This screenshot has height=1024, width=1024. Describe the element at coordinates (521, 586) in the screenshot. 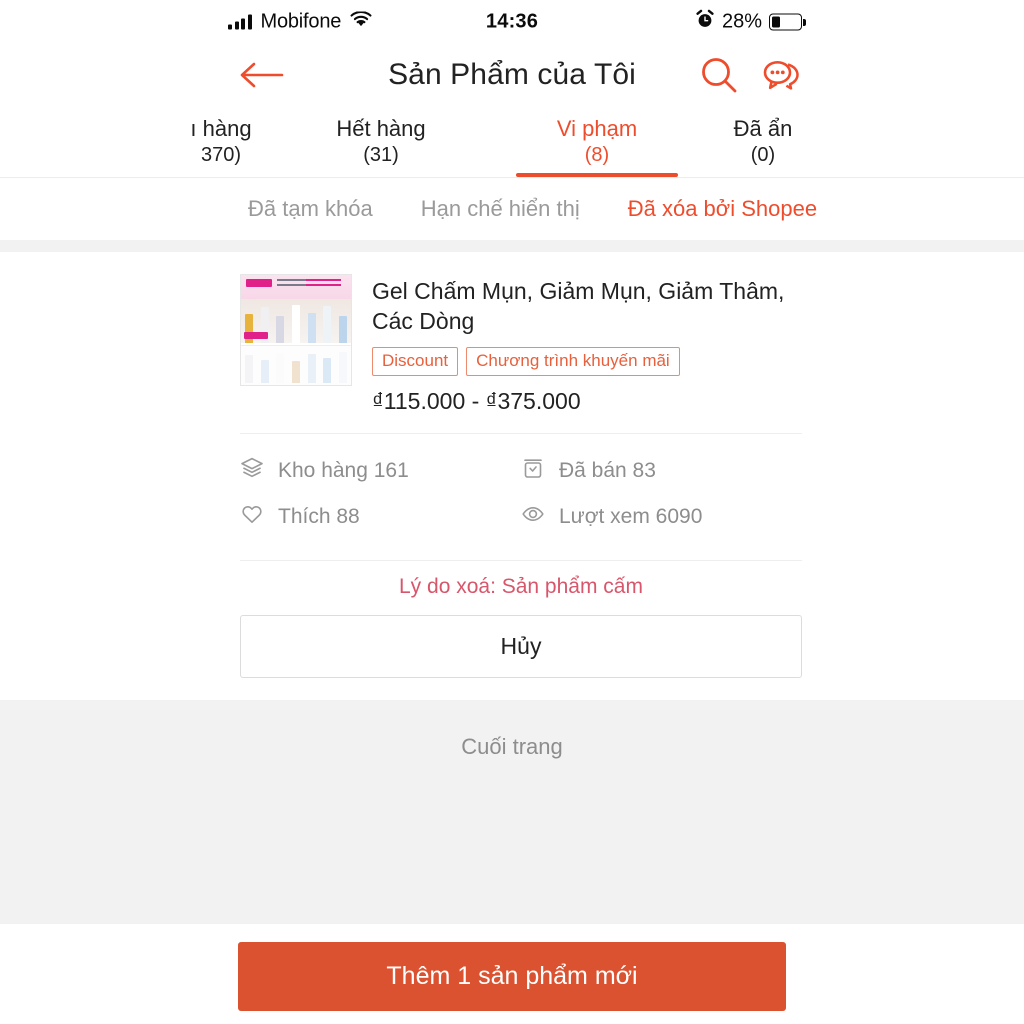

I see `deletion-reason: Lý do xoá: Sản phẩm cấm` at that location.